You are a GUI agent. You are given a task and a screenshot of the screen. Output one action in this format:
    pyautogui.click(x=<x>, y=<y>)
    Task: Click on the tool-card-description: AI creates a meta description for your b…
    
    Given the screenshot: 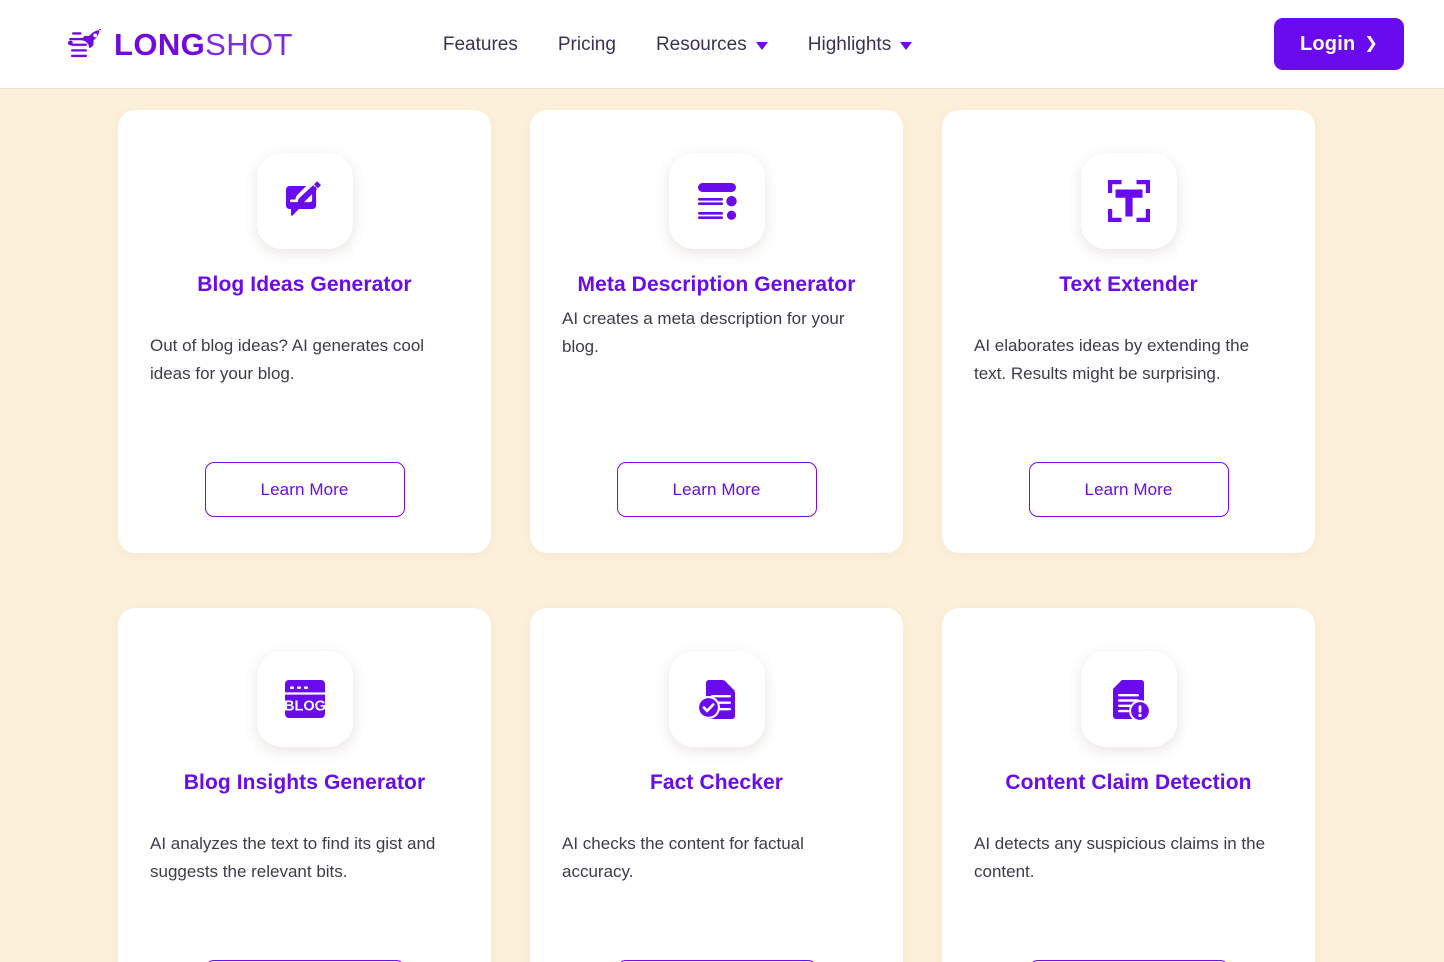 What is the action you would take?
    pyautogui.click(x=703, y=332)
    